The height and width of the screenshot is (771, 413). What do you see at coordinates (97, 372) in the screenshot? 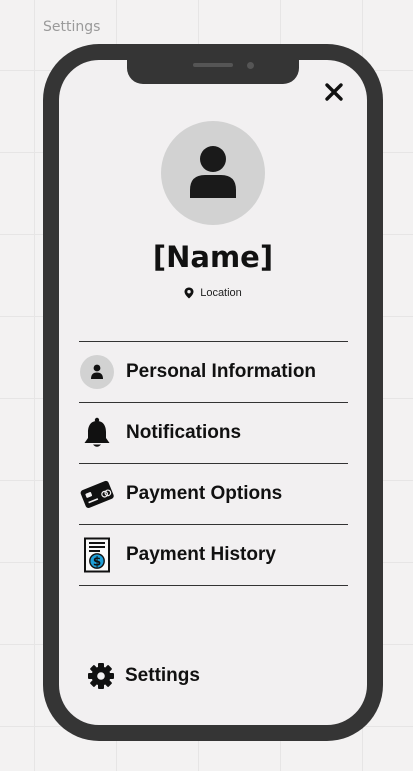
I see `user-circle-icon` at bounding box center [97, 372].